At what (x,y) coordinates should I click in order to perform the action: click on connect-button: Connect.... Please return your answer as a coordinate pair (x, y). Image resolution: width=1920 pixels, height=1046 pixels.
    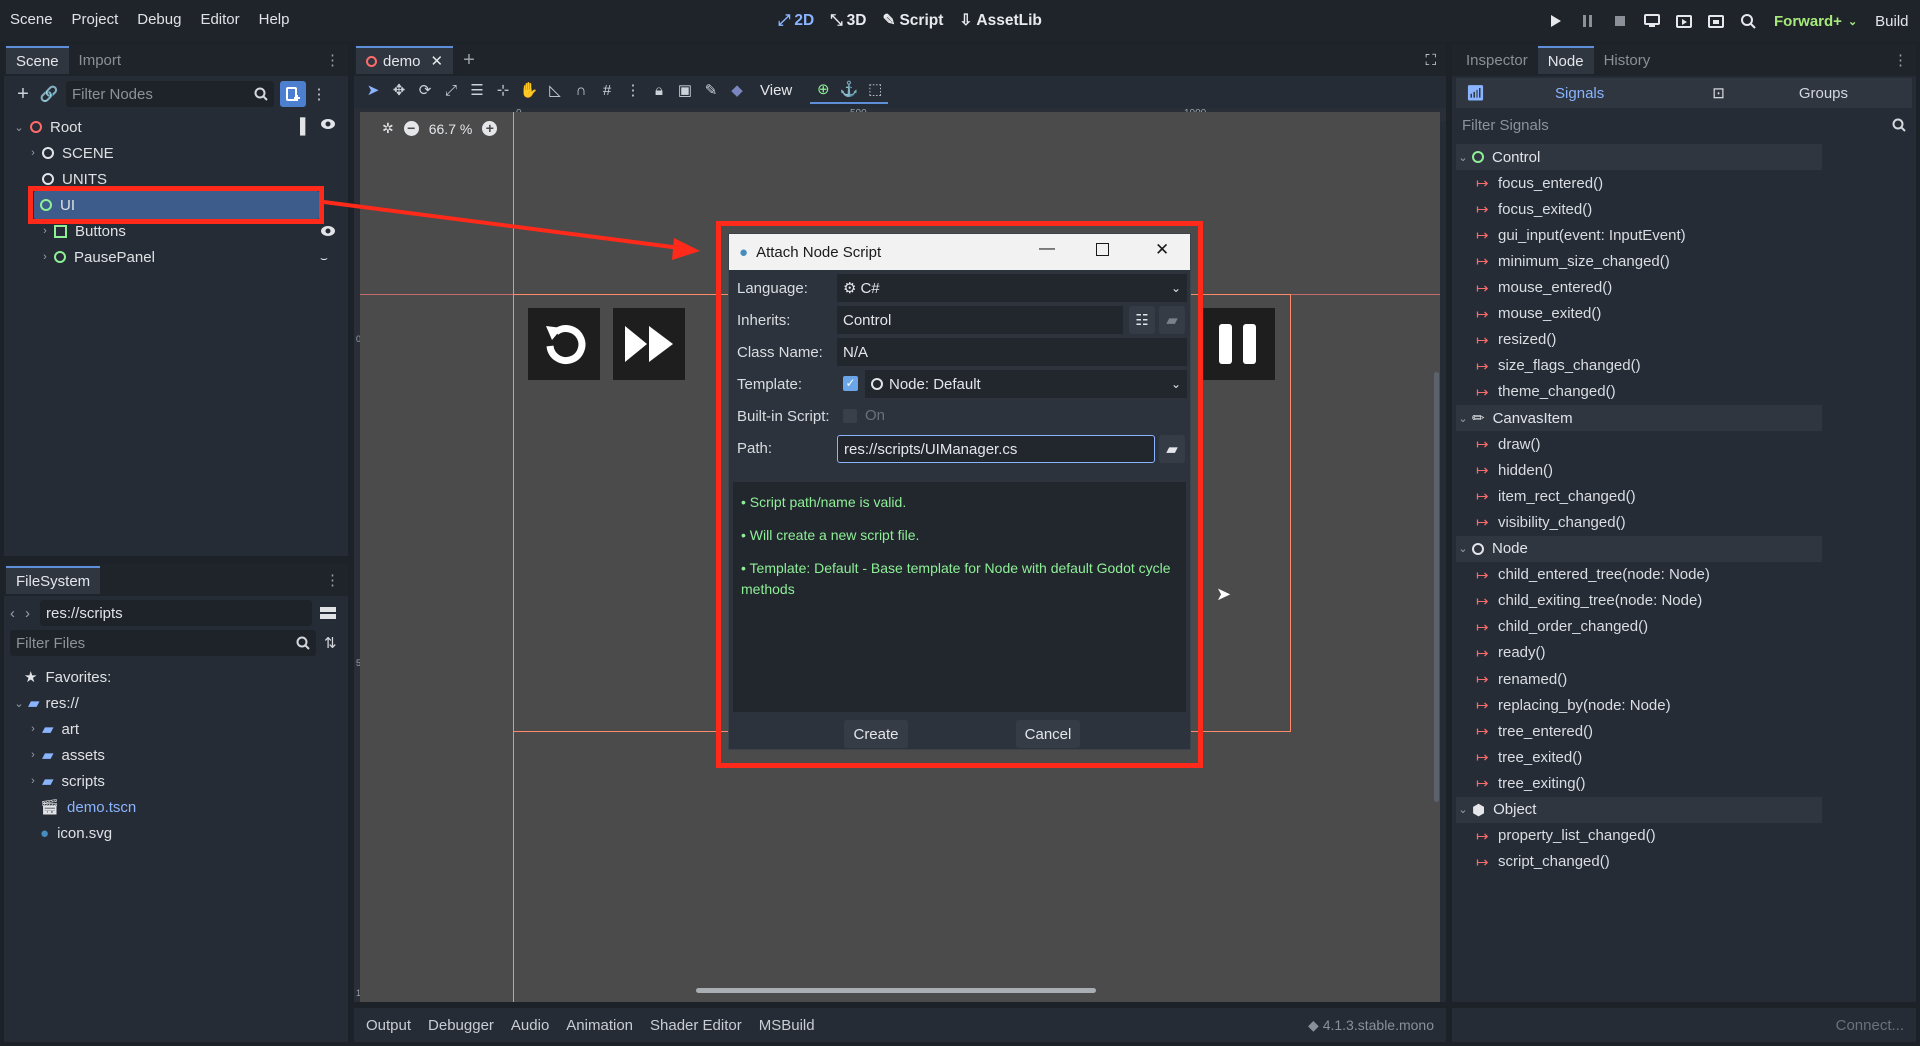
    Looking at the image, I should click on (1870, 1025).